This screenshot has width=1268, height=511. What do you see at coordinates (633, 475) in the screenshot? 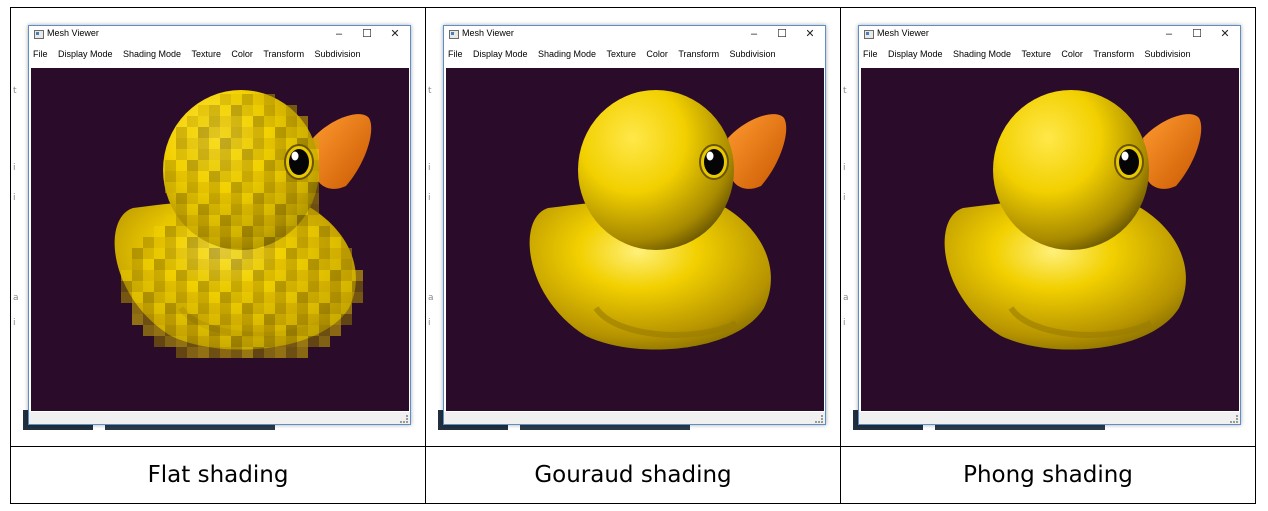
I see `caption-gouraud: Gouraud shading` at bounding box center [633, 475].